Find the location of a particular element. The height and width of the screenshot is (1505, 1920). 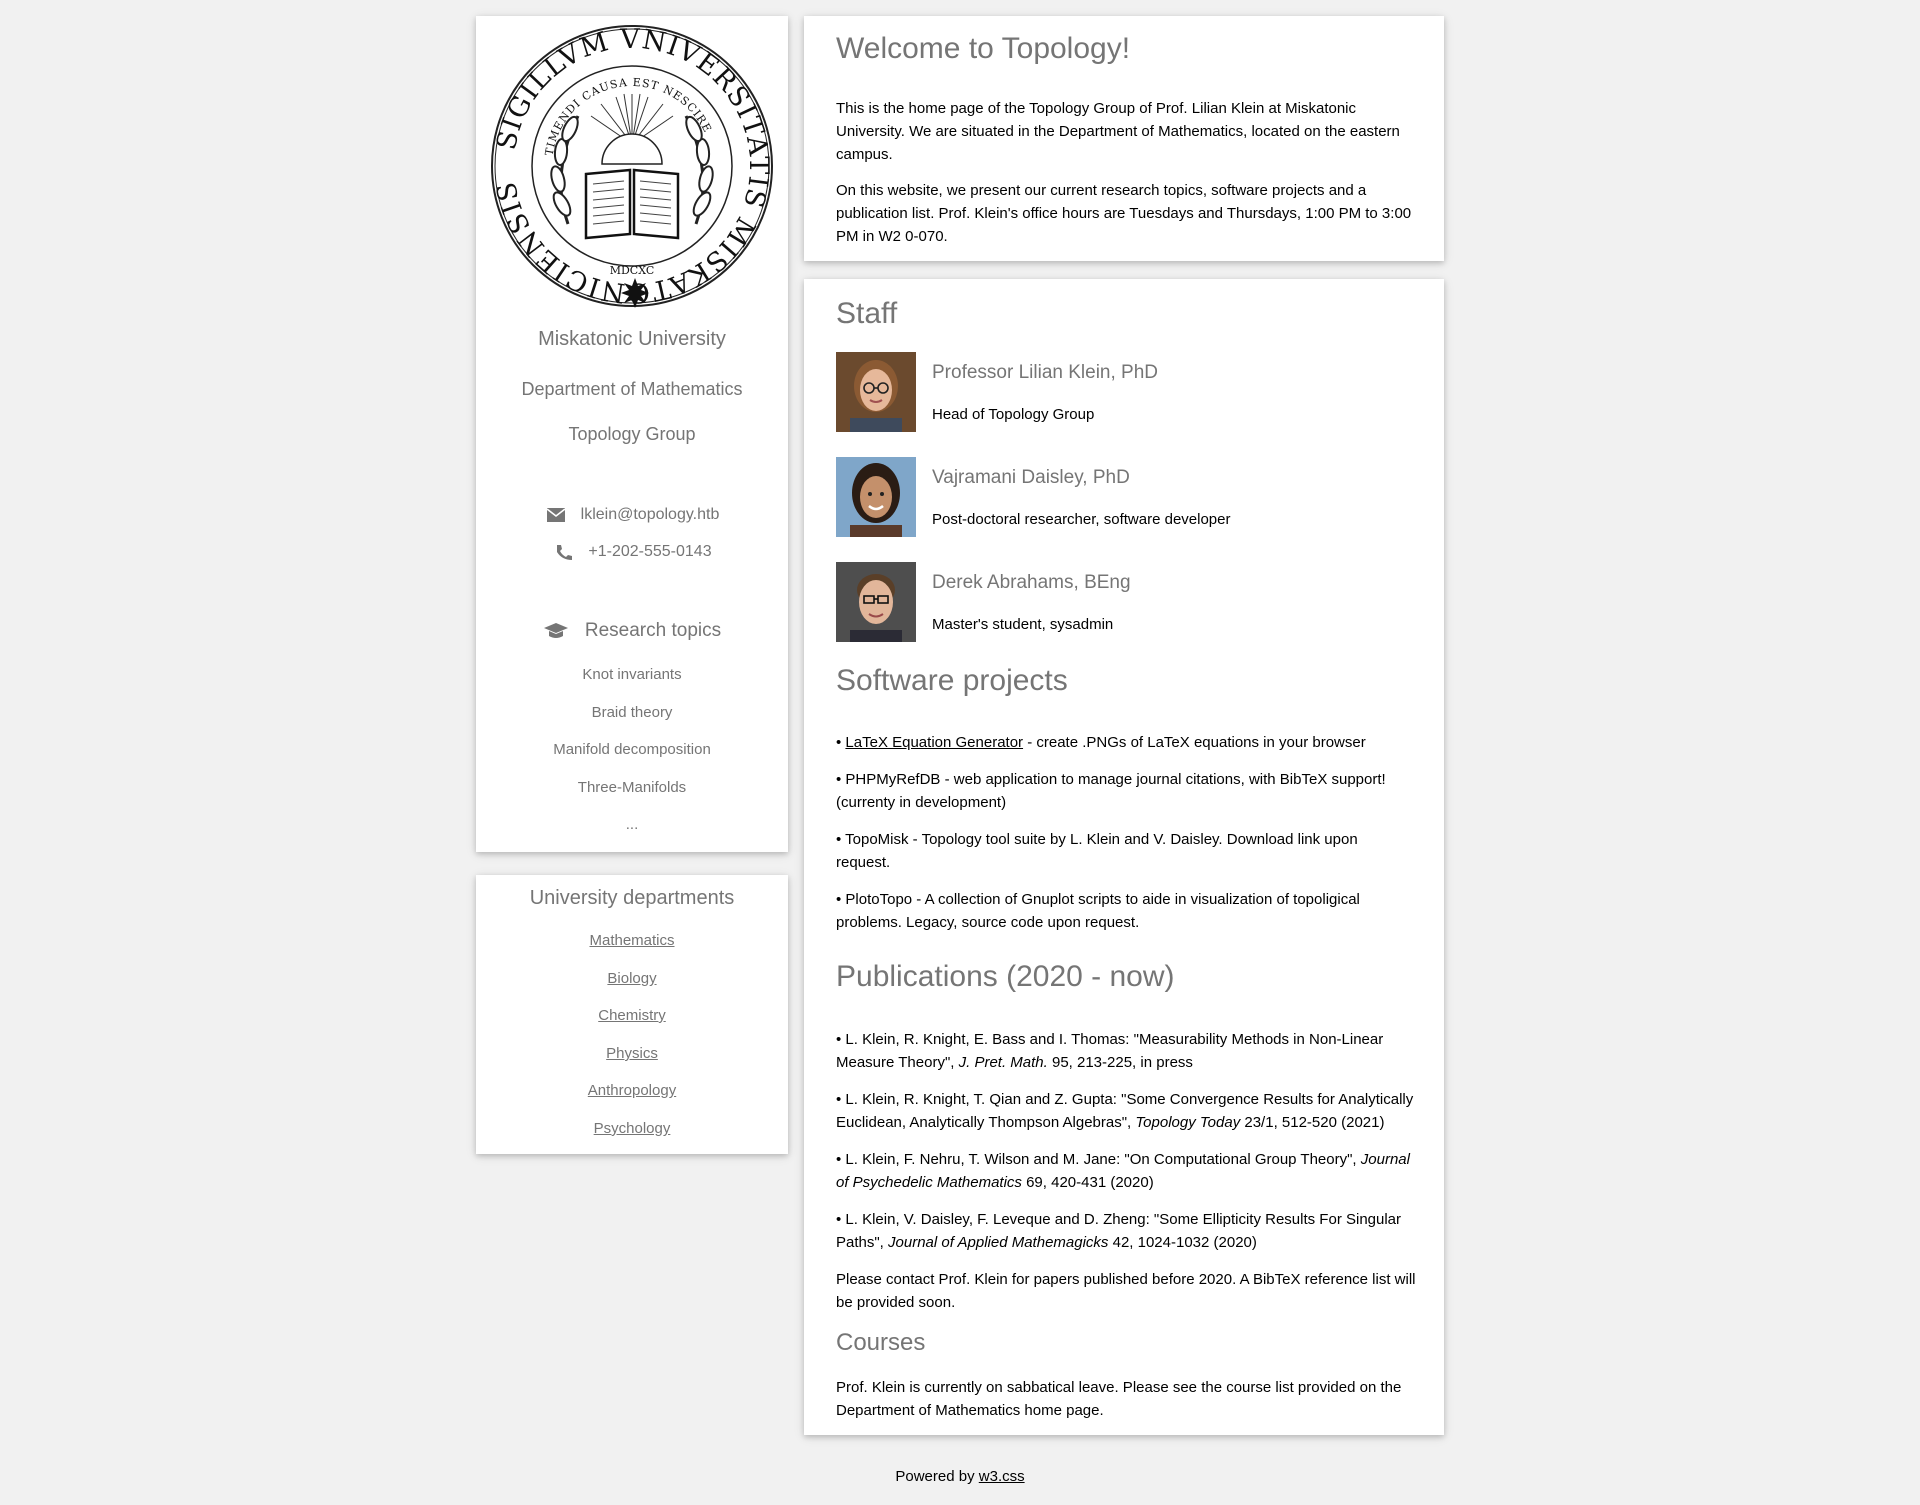

phone-row: +1-202-555-0143 is located at coordinates (632, 552).